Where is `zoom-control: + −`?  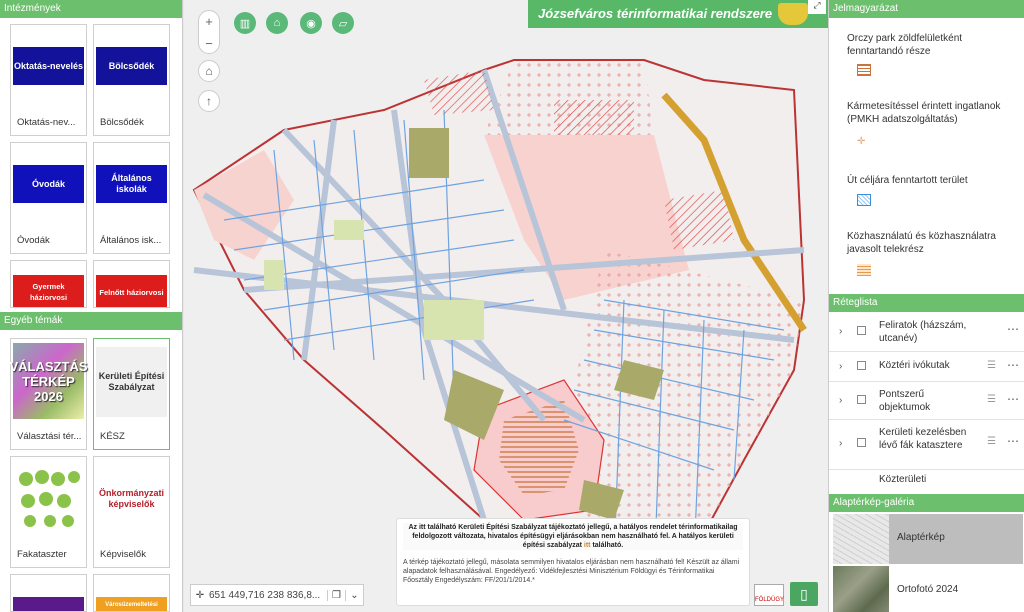 zoom-control: + − is located at coordinates (209, 32).